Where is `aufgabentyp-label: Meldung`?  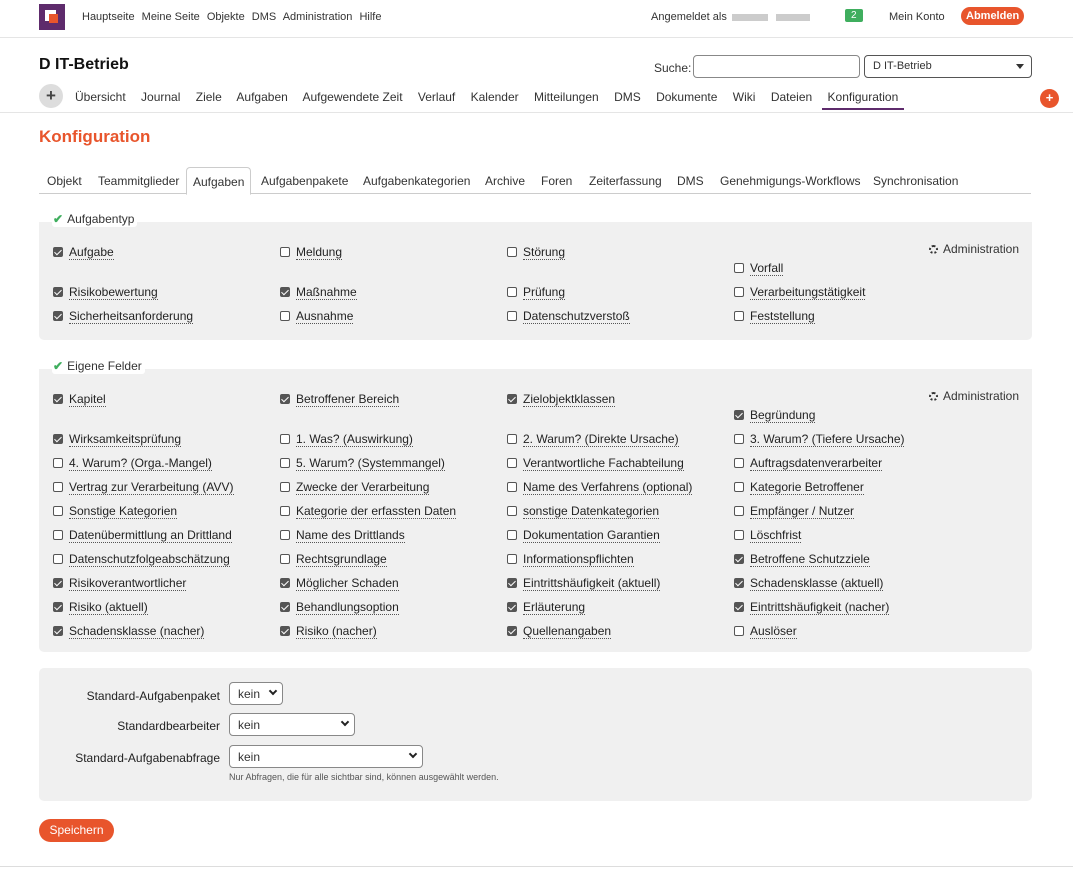 aufgabentyp-label: Meldung is located at coordinates (319, 252).